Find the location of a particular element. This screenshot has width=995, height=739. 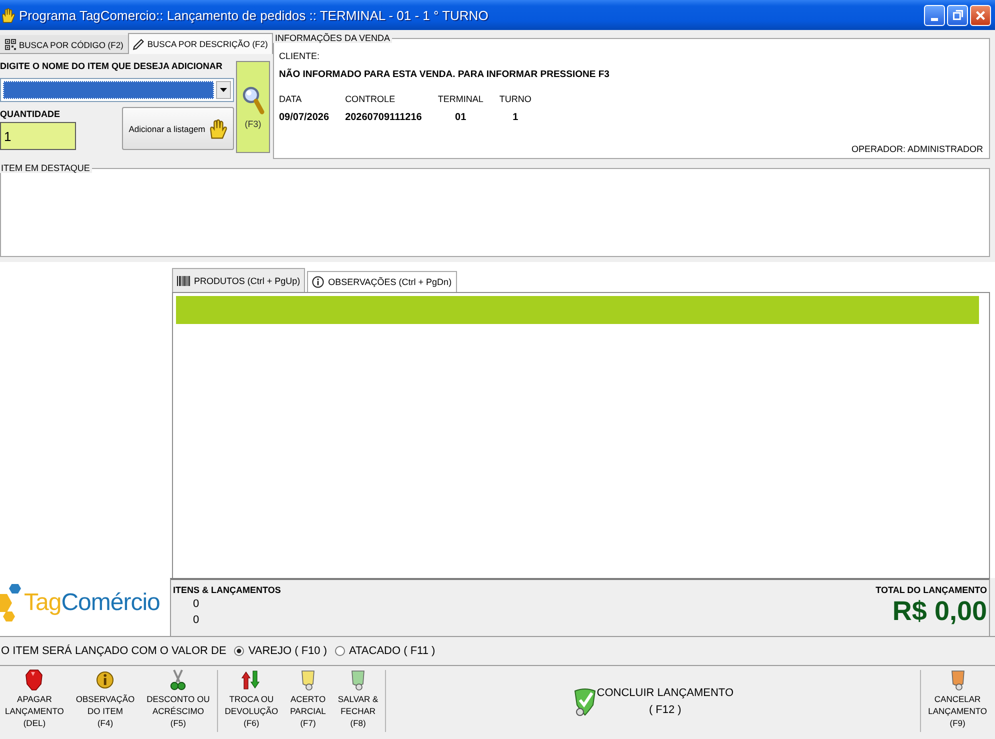

total-value: R$ 0,00 is located at coordinates (939, 611).